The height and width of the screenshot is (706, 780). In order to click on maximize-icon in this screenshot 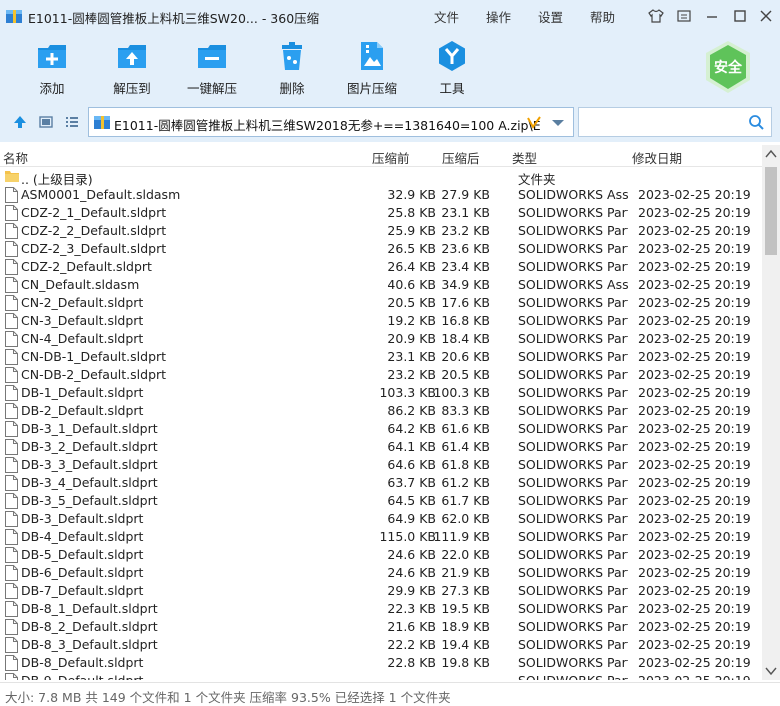, I will do `click(740, 16)`.